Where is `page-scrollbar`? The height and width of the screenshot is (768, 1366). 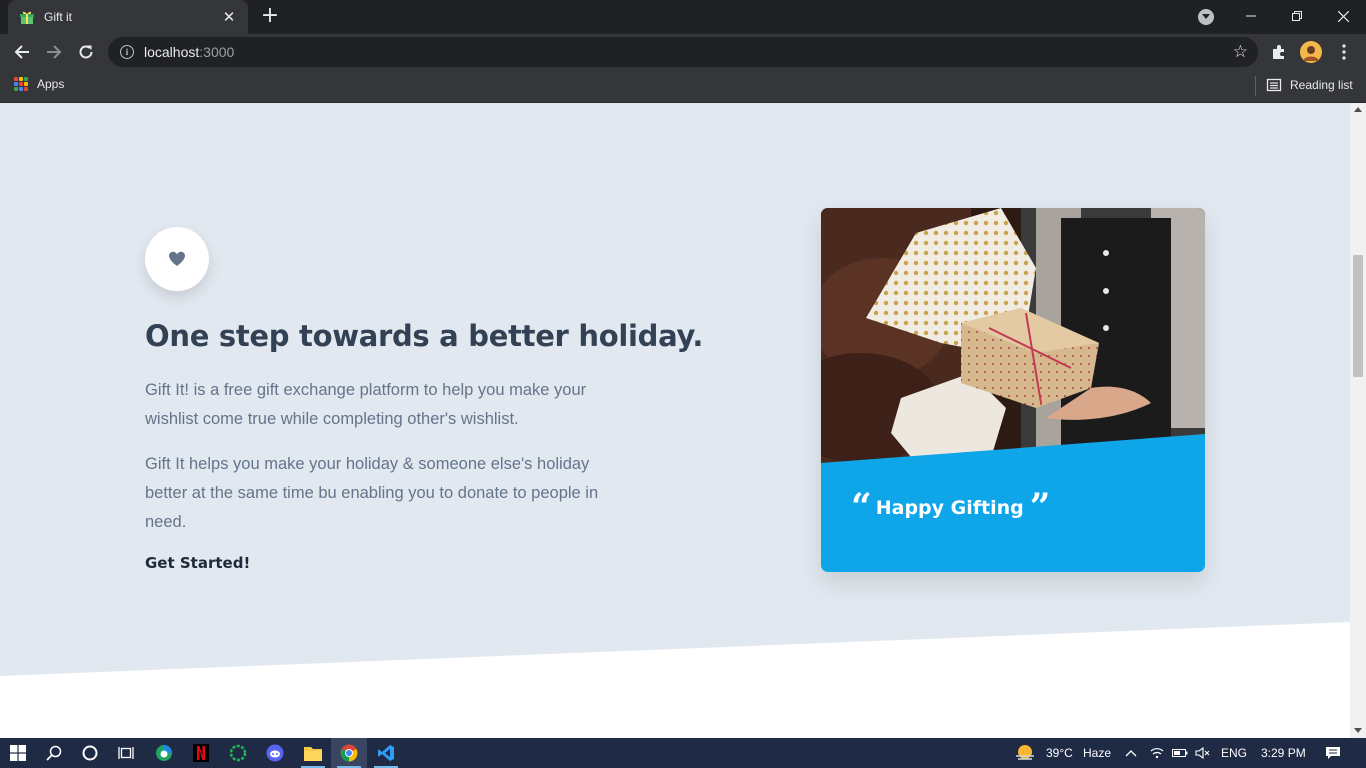 page-scrollbar is located at coordinates (1358, 420).